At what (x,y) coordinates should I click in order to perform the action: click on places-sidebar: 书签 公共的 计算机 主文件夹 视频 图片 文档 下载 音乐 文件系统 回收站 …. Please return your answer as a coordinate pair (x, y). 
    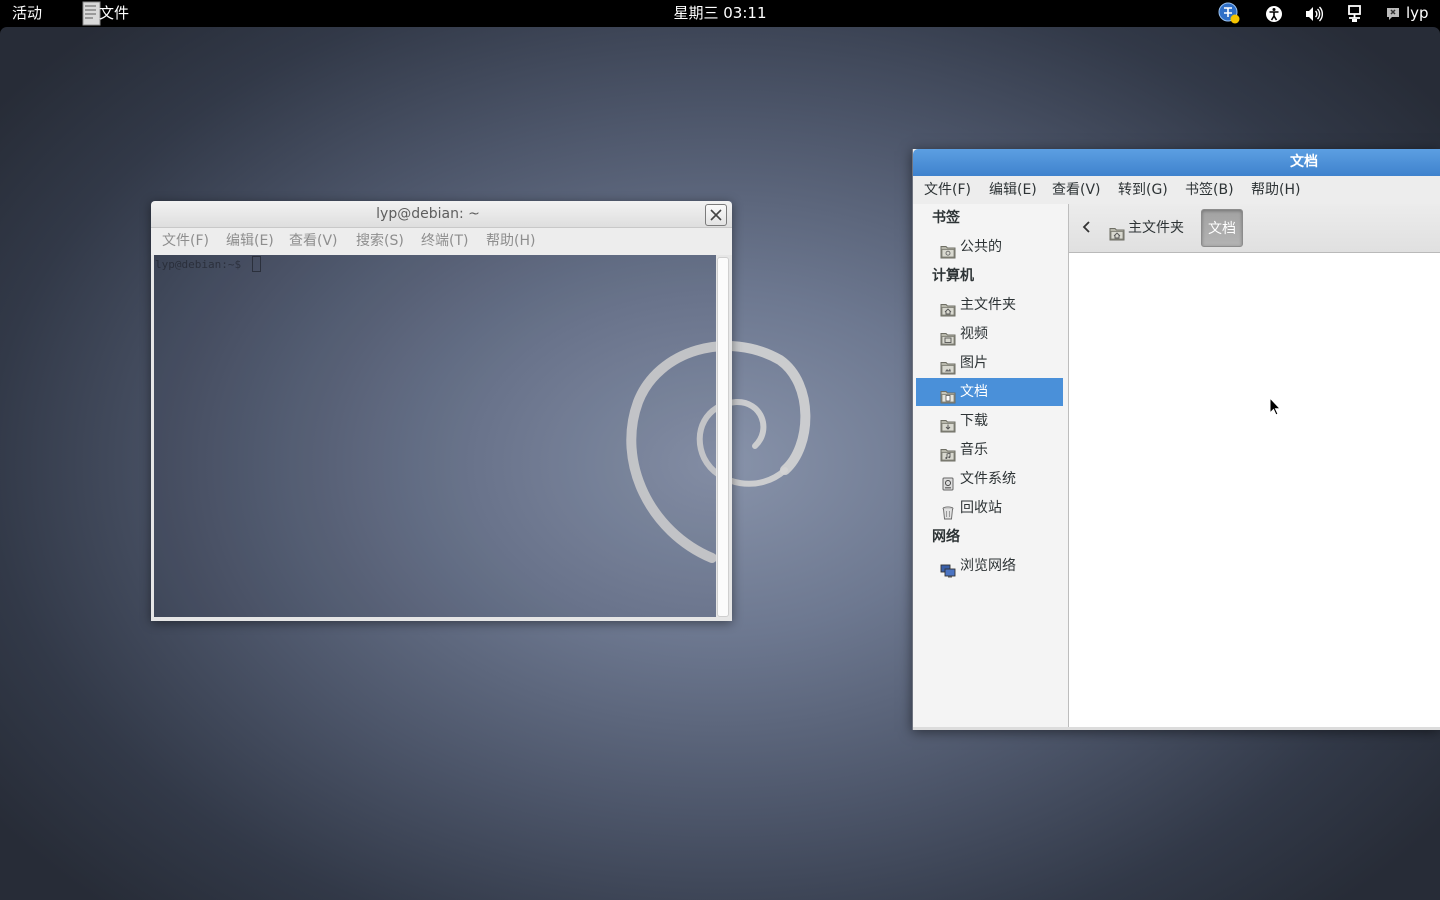
    Looking at the image, I should click on (990, 465).